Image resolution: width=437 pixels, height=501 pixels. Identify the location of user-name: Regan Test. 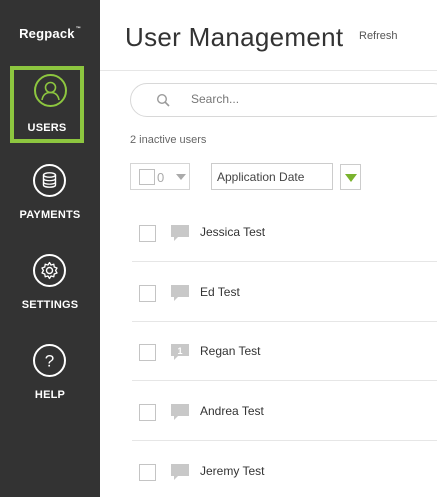
(230, 351).